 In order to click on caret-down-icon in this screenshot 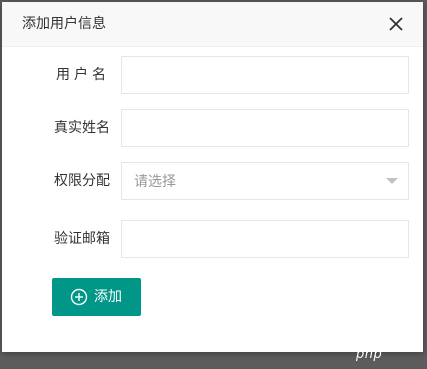, I will do `click(392, 181)`.